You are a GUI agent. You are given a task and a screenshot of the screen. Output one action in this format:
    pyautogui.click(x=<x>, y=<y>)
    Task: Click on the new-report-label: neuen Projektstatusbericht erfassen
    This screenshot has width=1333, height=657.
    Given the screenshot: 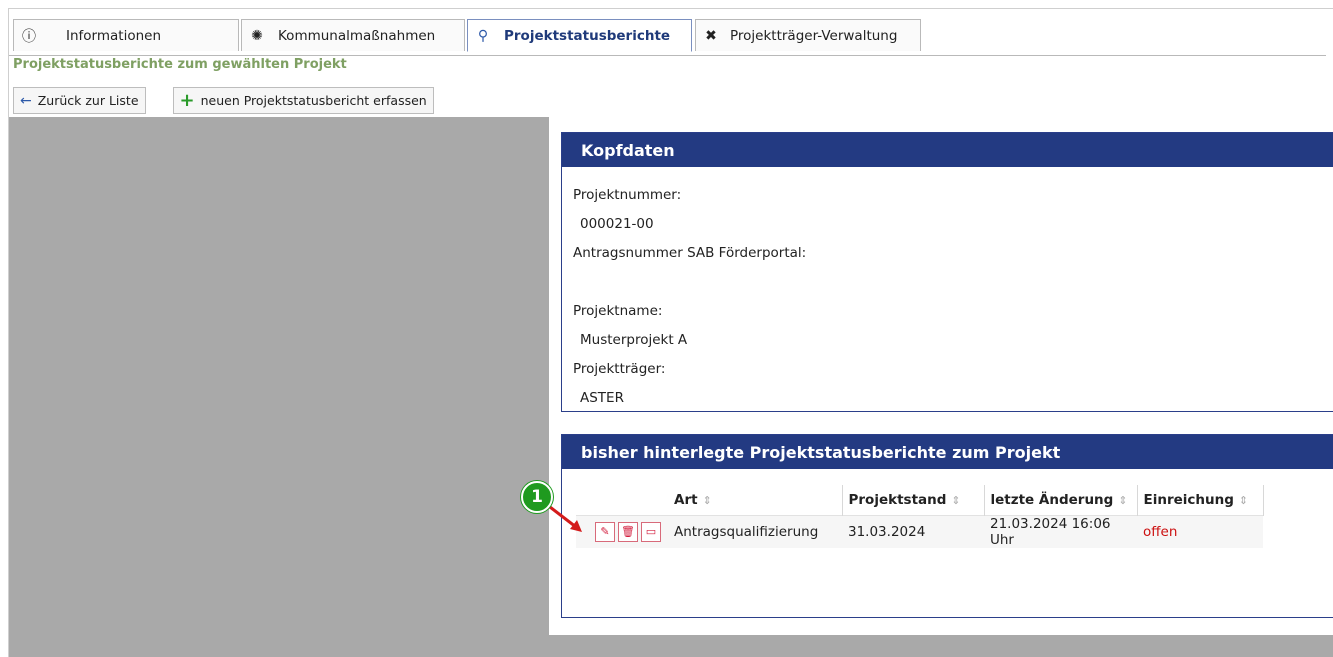 What is the action you would take?
    pyautogui.click(x=313, y=100)
    